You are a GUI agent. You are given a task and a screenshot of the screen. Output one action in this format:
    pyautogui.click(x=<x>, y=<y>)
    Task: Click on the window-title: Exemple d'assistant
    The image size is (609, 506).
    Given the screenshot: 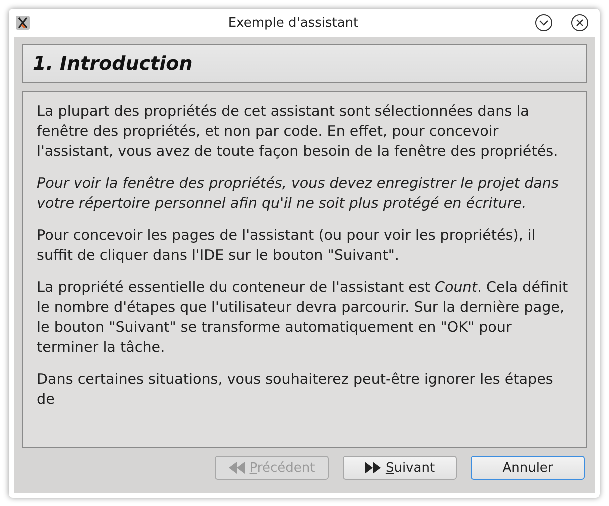 What is the action you would take?
    pyautogui.click(x=293, y=23)
    